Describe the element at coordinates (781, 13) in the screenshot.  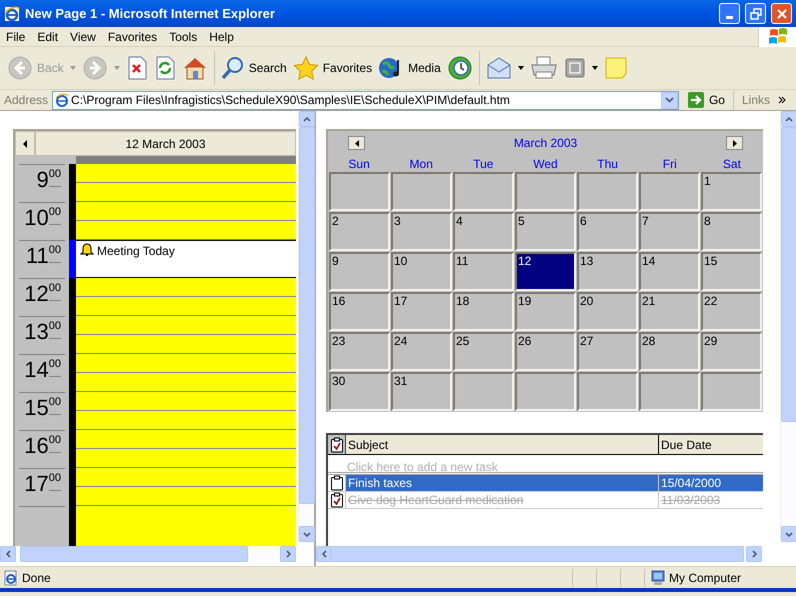
I see `close-button` at that location.